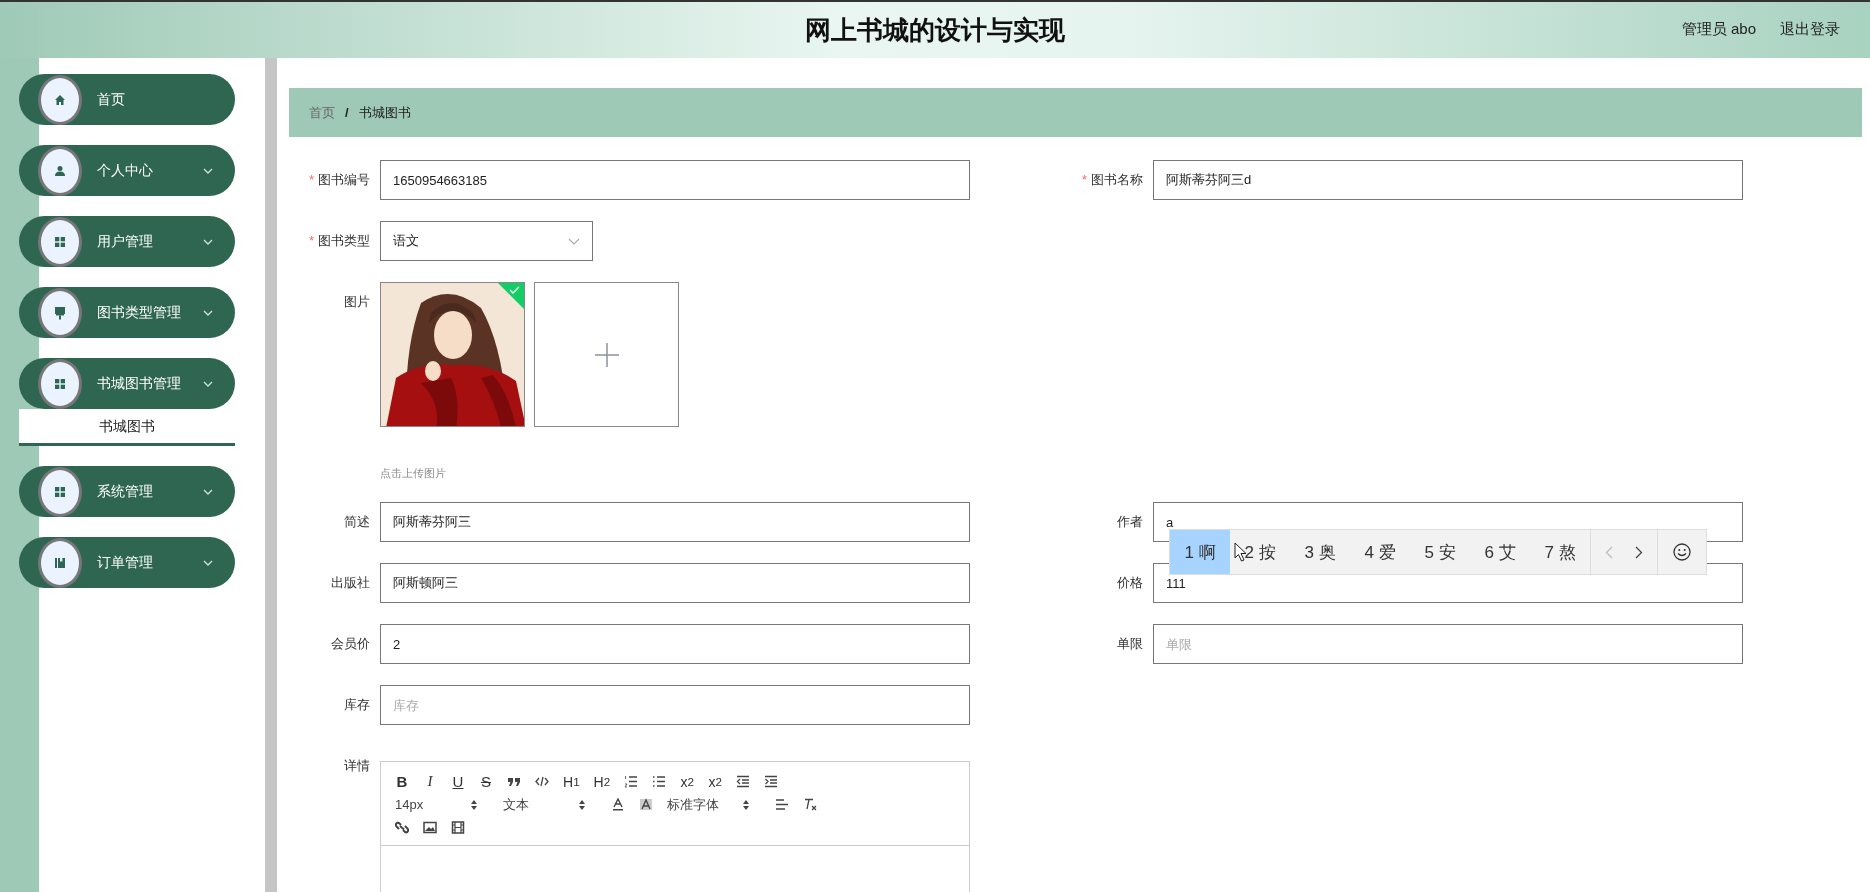 This screenshot has width=1870, height=892. What do you see at coordinates (127, 241) in the screenshot?
I see `menu-item: 用户管理` at bounding box center [127, 241].